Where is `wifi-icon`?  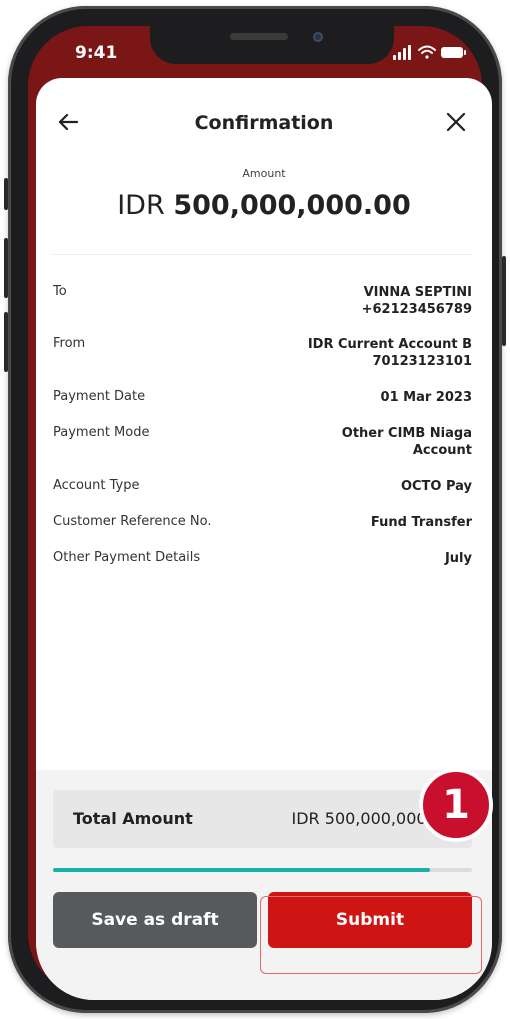
wifi-icon is located at coordinates (427, 52).